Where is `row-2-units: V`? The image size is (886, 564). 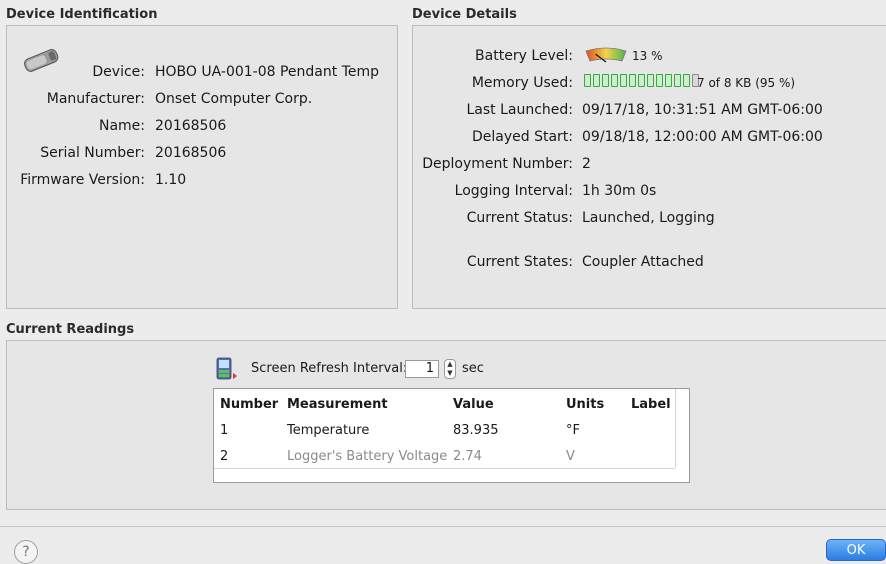
row-2-units: V is located at coordinates (570, 456).